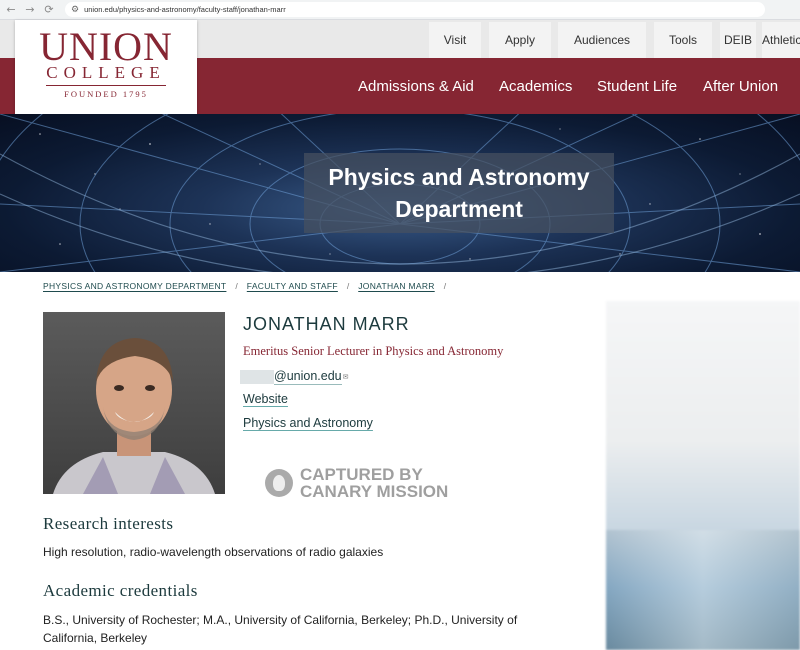 This screenshot has width=800, height=650. What do you see at coordinates (308, 423) in the screenshot?
I see `department-link: Physics and Astronomy` at bounding box center [308, 423].